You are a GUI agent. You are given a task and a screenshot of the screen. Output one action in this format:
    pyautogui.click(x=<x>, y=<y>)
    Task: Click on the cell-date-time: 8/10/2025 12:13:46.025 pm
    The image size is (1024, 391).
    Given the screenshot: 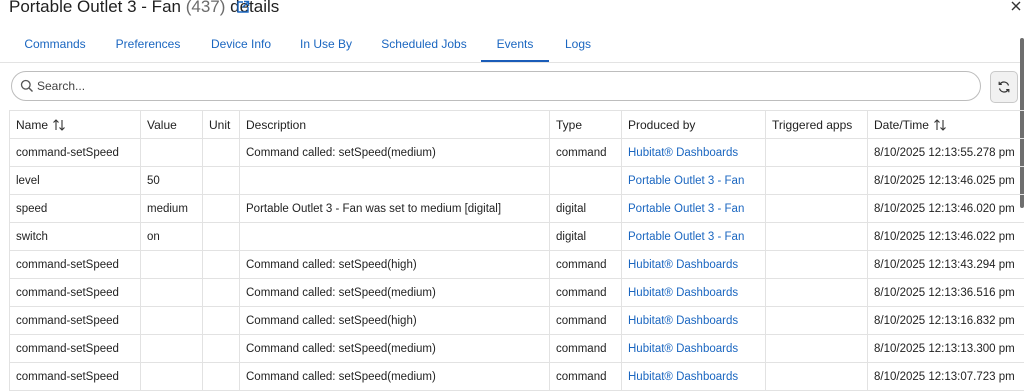 What is the action you would take?
    pyautogui.click(x=946, y=181)
    